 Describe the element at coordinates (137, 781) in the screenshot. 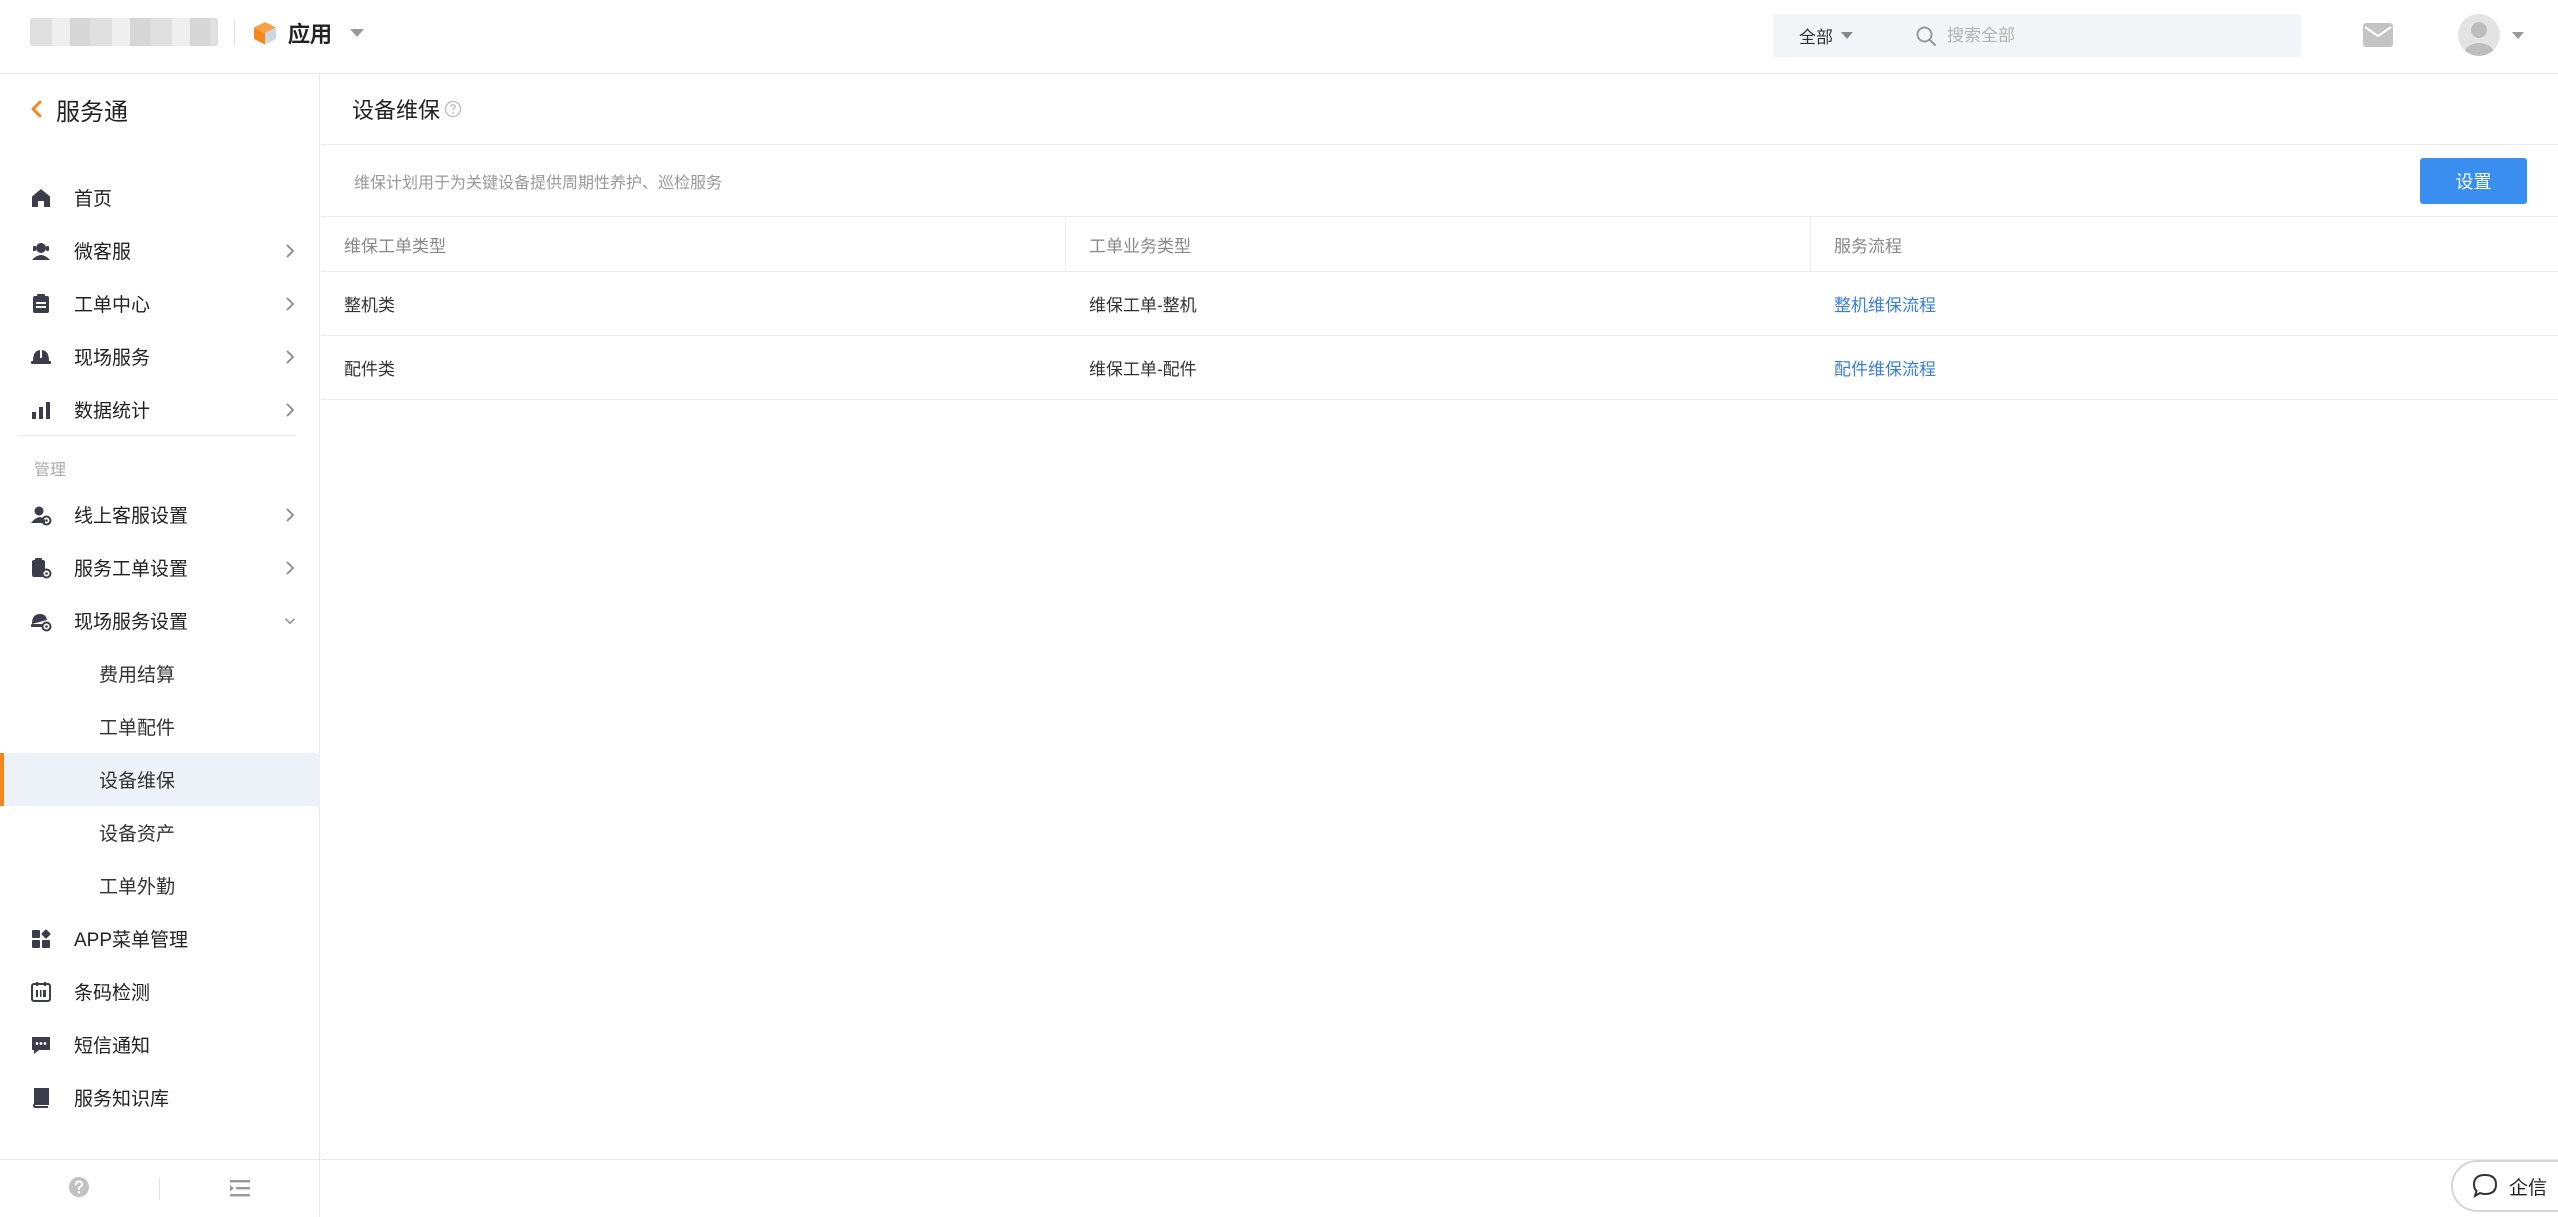

I see `sidebar-item-label: 设备维保` at that location.